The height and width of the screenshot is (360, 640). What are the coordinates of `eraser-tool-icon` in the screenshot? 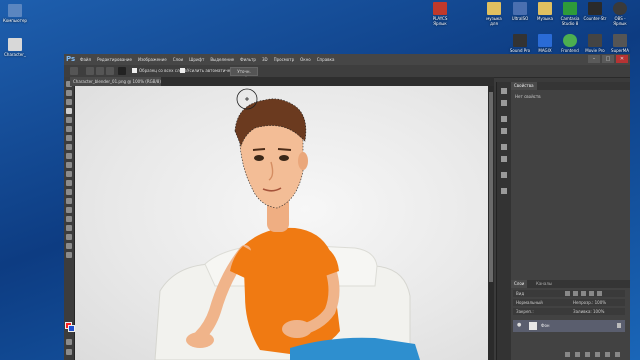 It's located at (69, 174).